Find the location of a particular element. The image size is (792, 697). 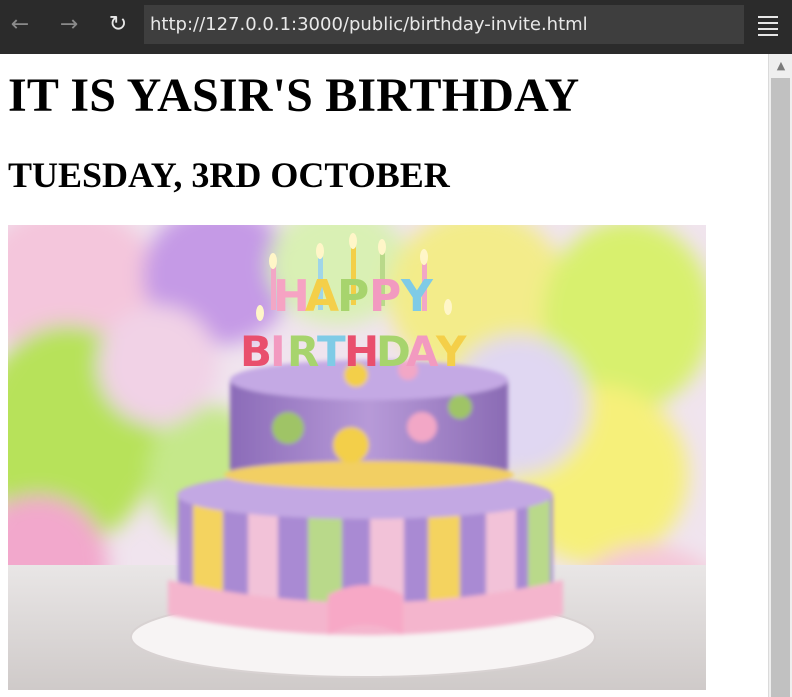

svg-text: B is located at coordinates (256, 351).